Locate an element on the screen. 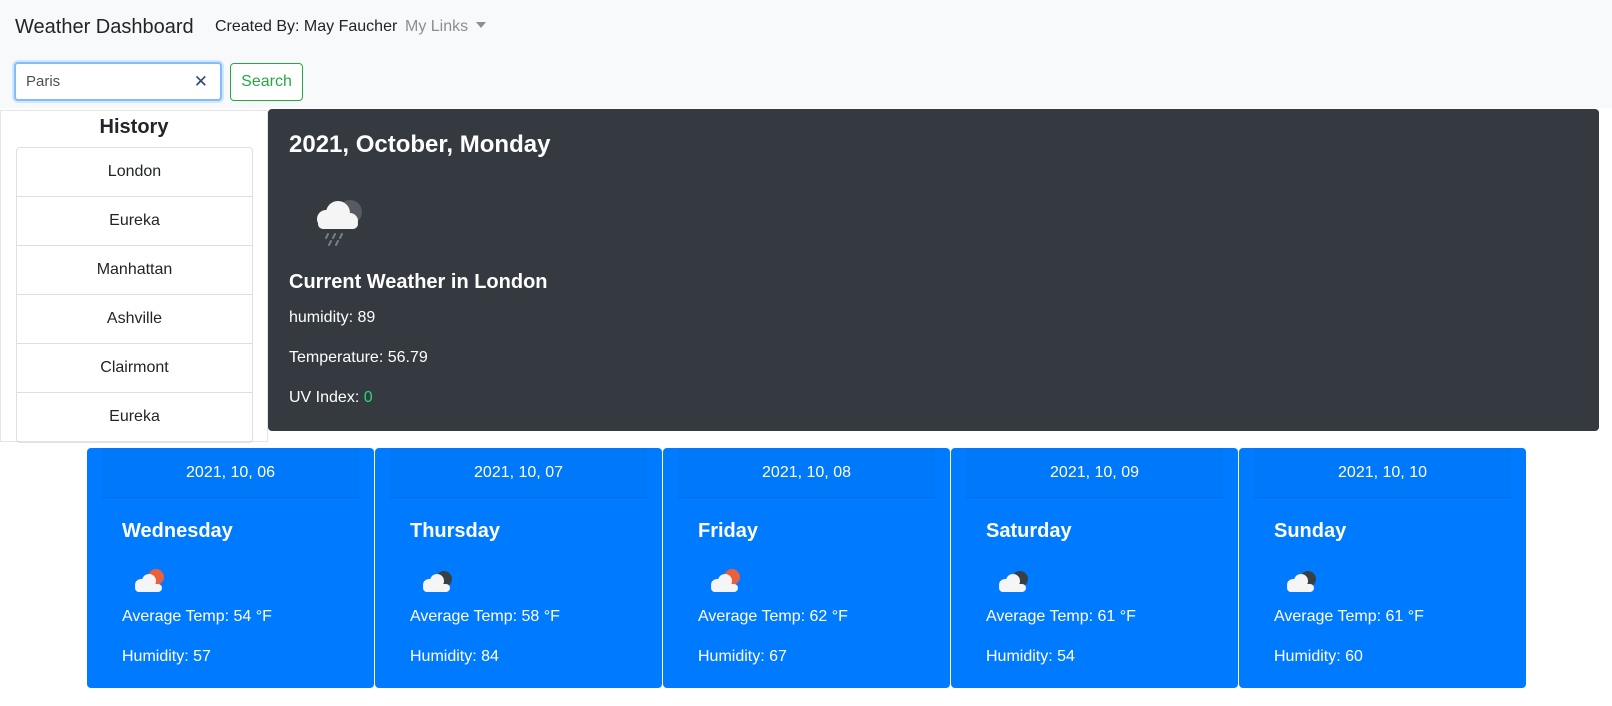 This screenshot has height=706, width=1612. brand-title: Weather Dashboard is located at coordinates (104, 27).